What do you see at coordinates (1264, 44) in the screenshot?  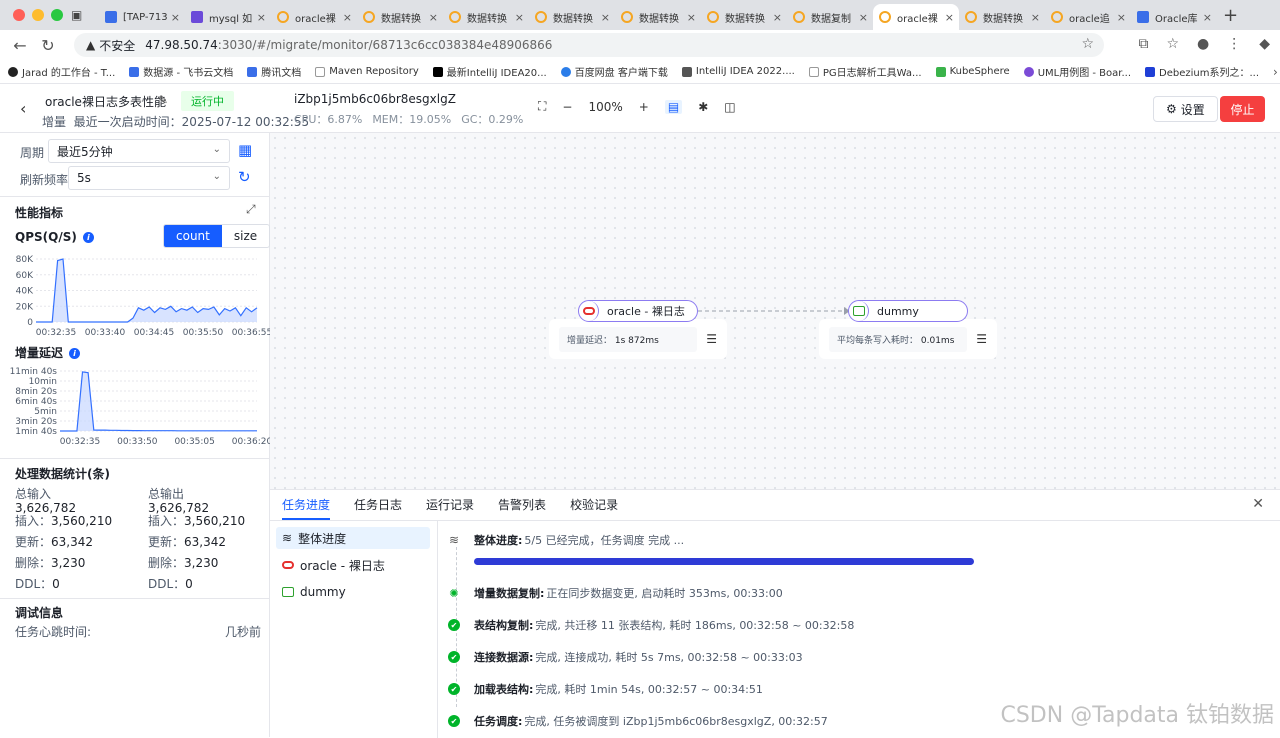 I see `assistant-icon: ◆` at bounding box center [1264, 44].